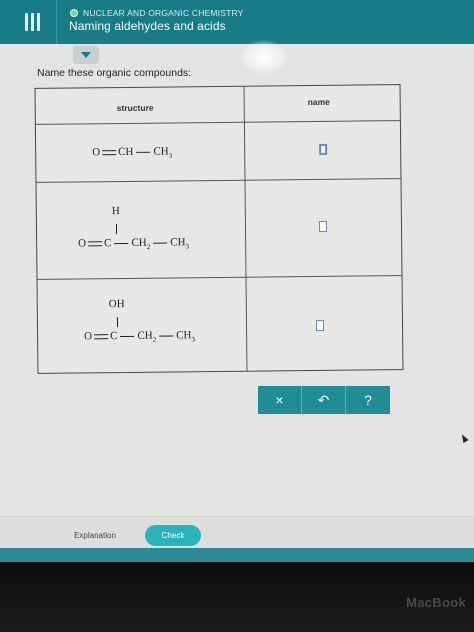 This screenshot has height=632, width=474. What do you see at coordinates (464, 438) in the screenshot?
I see `mouse-cursor-icon` at bounding box center [464, 438].